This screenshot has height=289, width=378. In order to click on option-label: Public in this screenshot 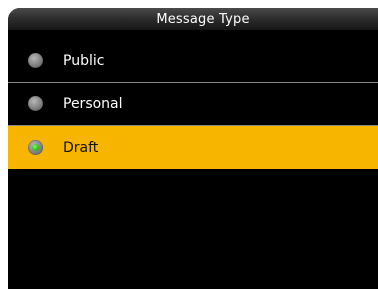, I will do `click(84, 61)`.